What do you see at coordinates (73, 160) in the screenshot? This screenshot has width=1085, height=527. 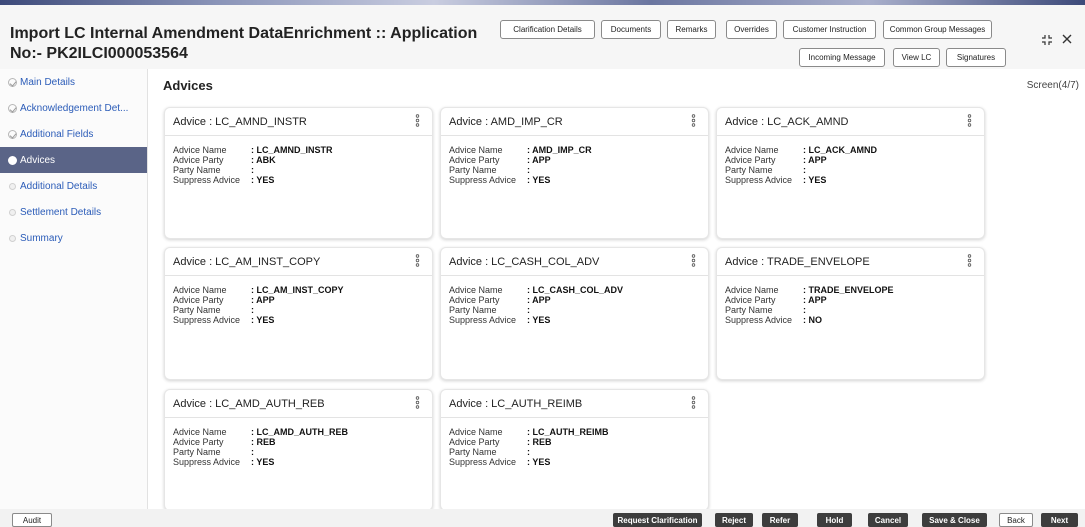 I see `sidebar-item-advices: Advices` at bounding box center [73, 160].